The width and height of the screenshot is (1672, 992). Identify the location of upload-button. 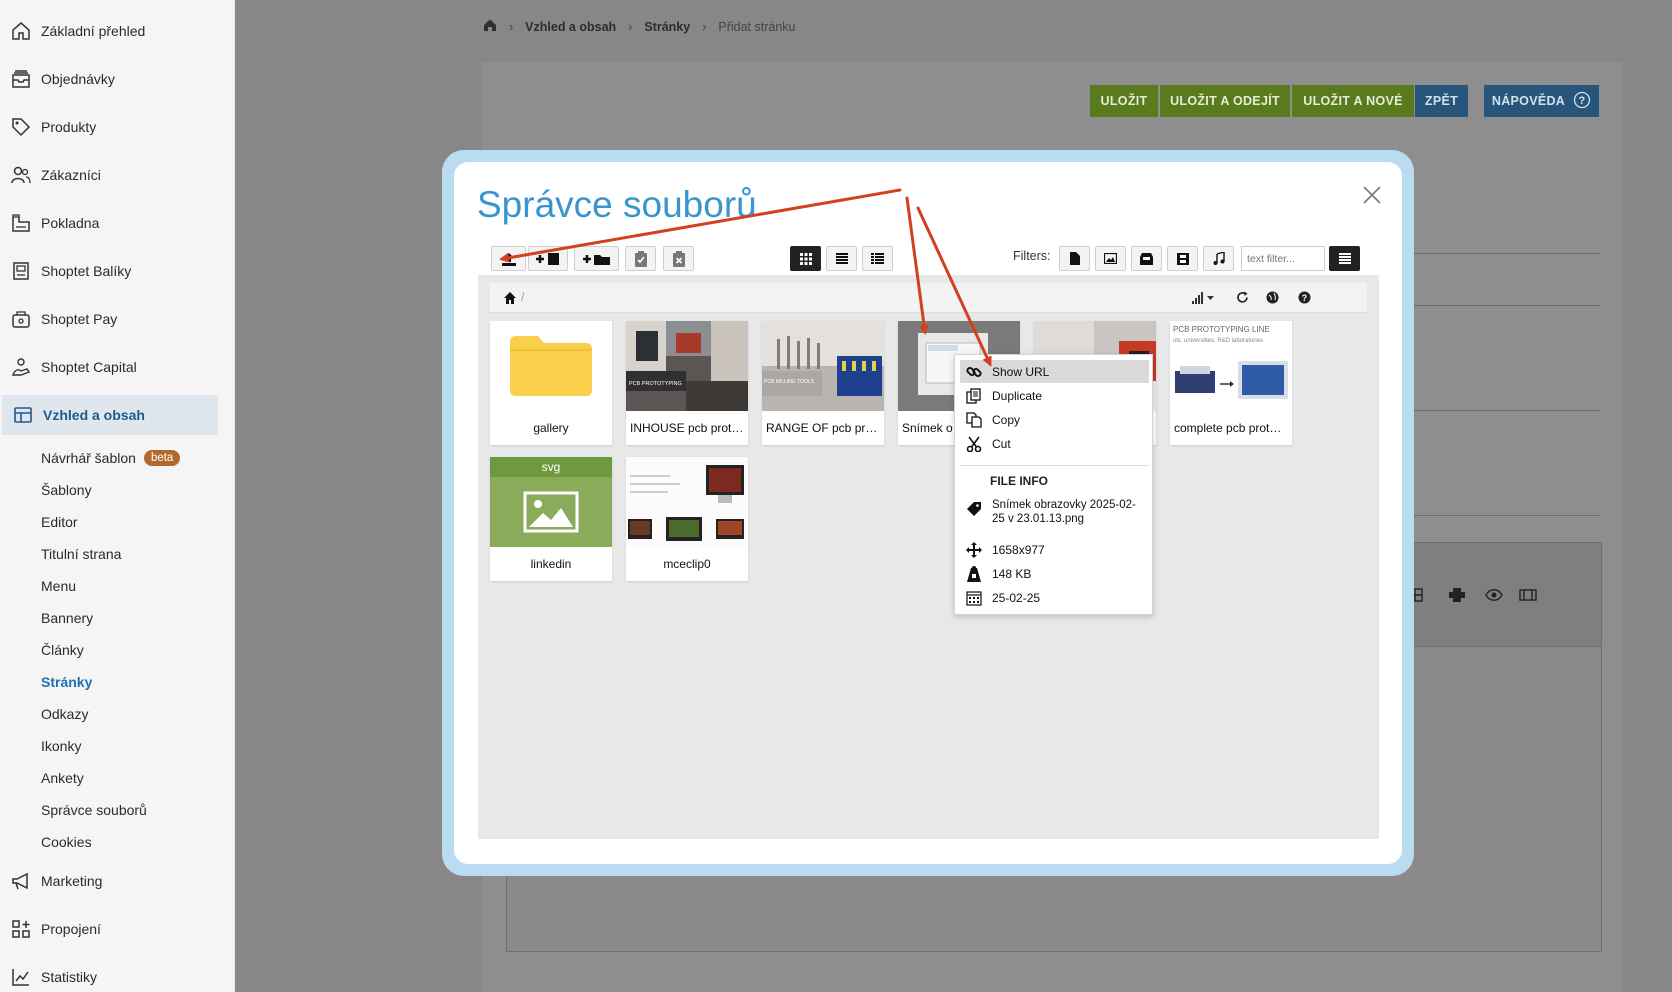
(508, 258).